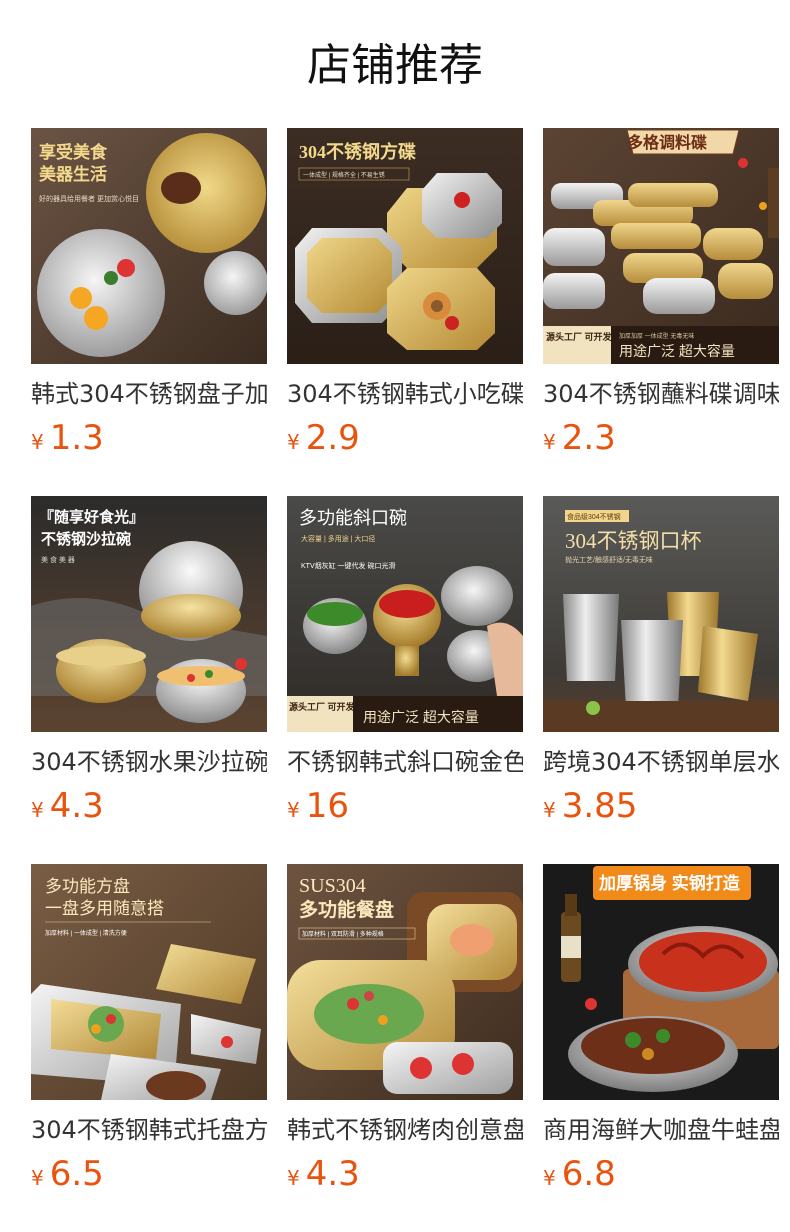 This screenshot has width=790, height=1232. Describe the element at coordinates (327, 806) in the screenshot. I see `price-value: 16` at that location.